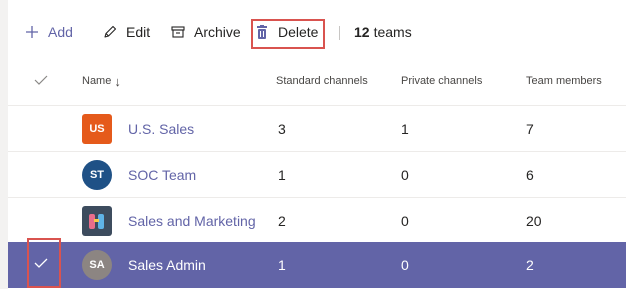 The height and width of the screenshot is (289, 626). I want to click on sort-down-arrow-icon: ↓, so click(117, 81).